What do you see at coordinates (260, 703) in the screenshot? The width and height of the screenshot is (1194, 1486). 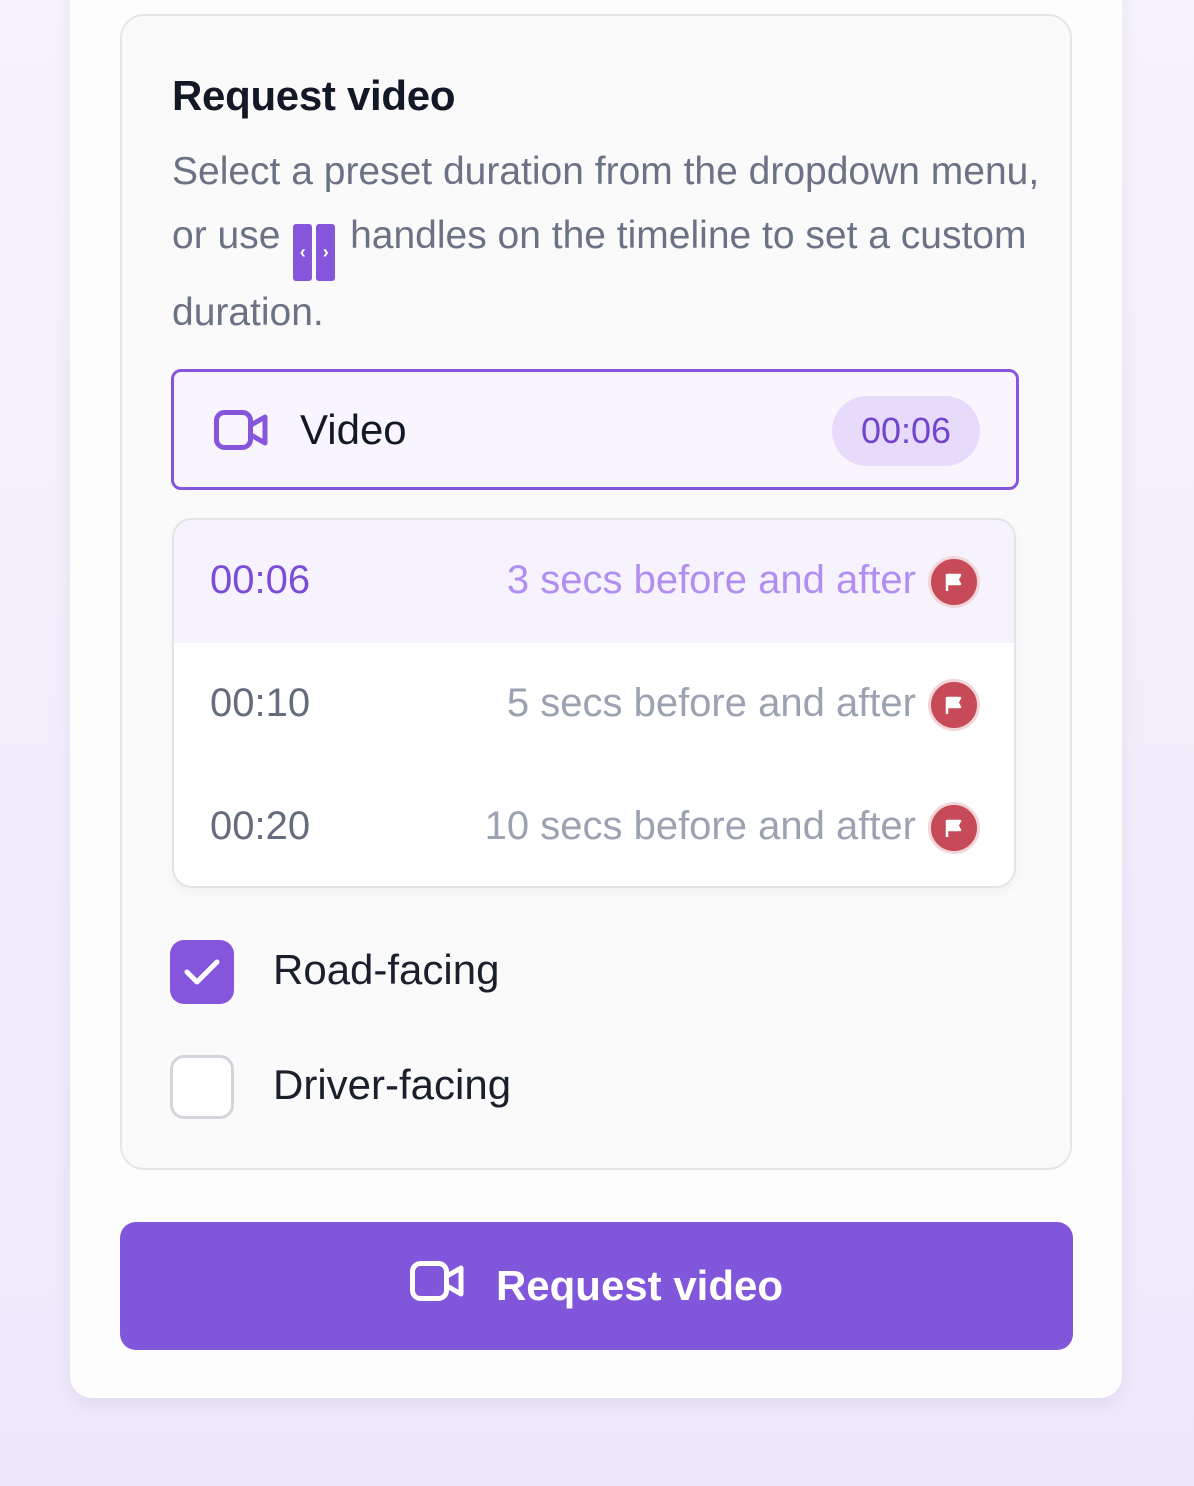 I see `option-time: 00:10` at bounding box center [260, 703].